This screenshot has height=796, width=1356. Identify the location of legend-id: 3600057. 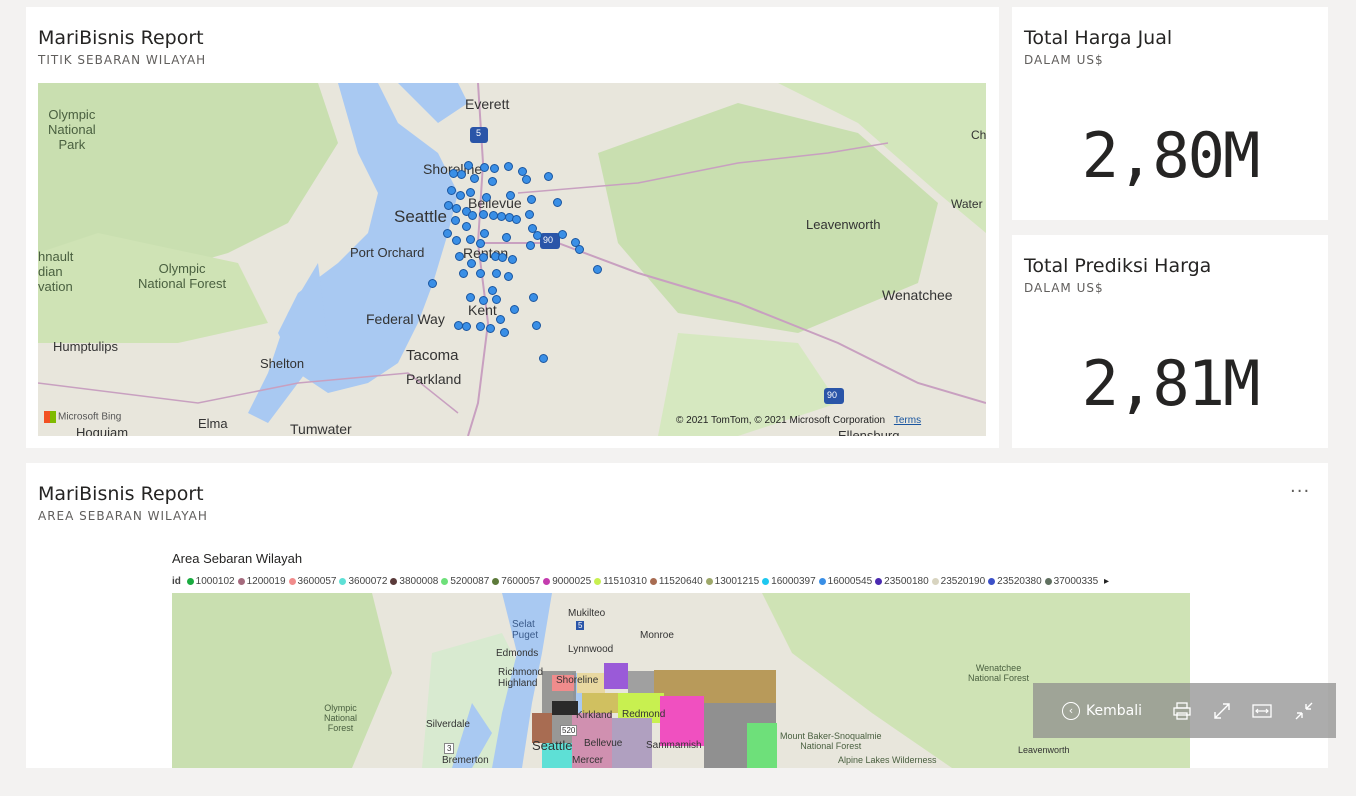
(317, 581).